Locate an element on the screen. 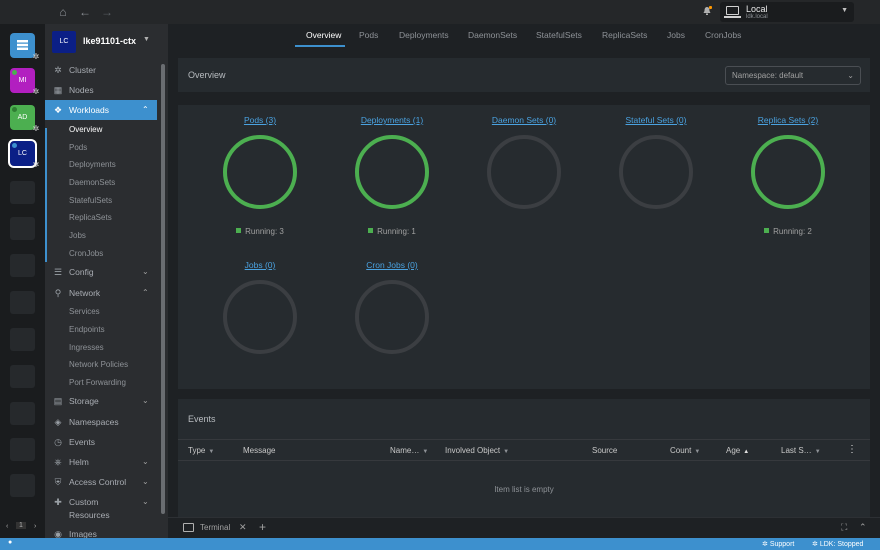 The height and width of the screenshot is (550, 880). sidebar-sub-cronjobs: CronJobs is located at coordinates (113, 253).